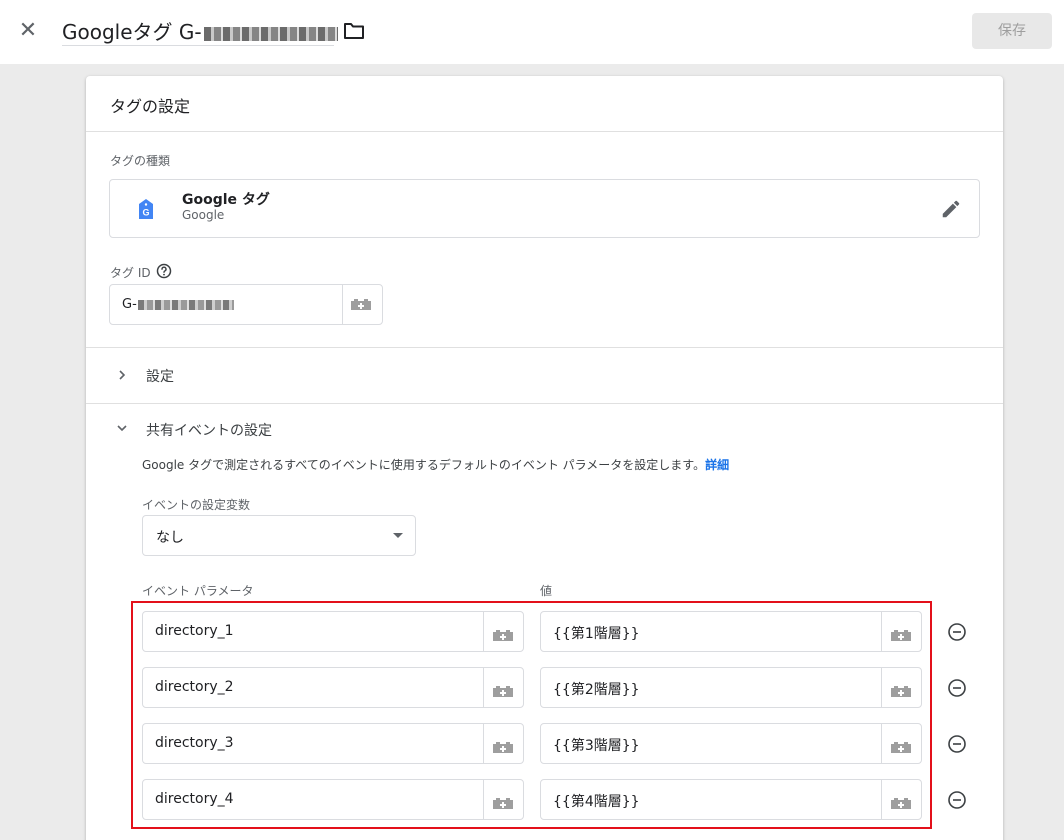  Describe the element at coordinates (198, 591) in the screenshot. I see `event-param-header: イベント パラメータ` at that location.